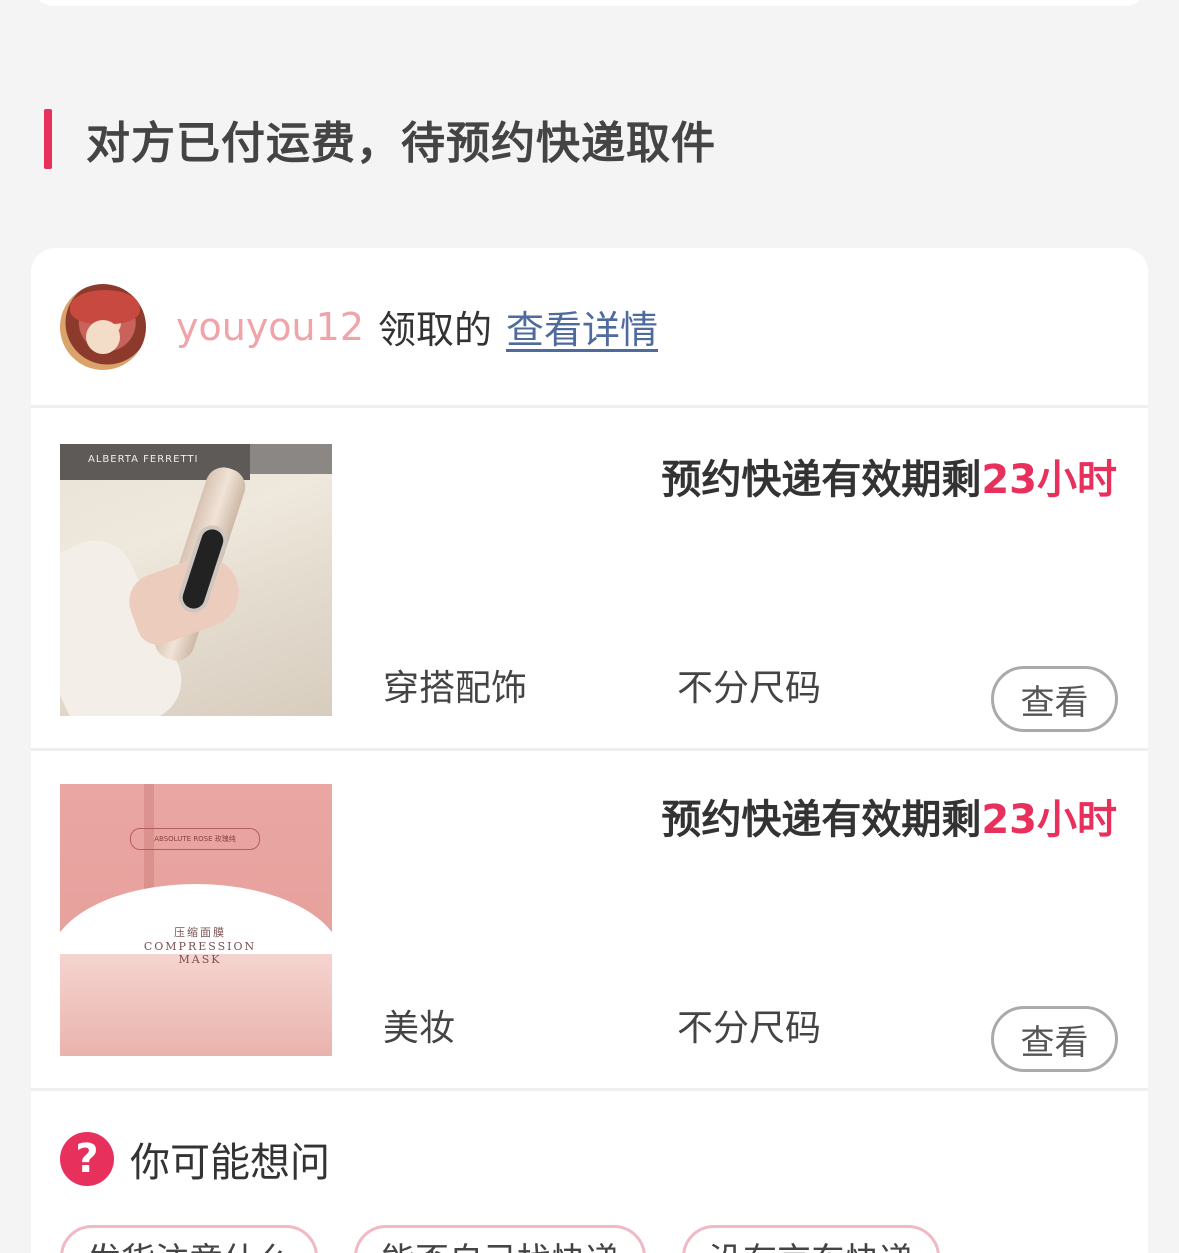 Image resolution: width=1179 pixels, height=1253 pixels. I want to click on image-brand: ABSOLUTE ROSE 玫瑰纯, so click(195, 839).